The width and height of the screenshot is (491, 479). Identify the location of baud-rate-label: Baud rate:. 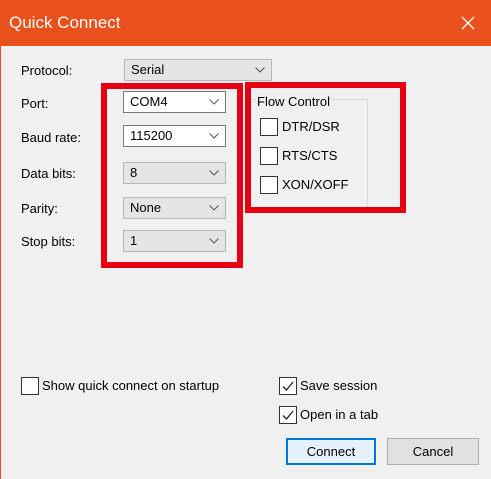
(51, 137).